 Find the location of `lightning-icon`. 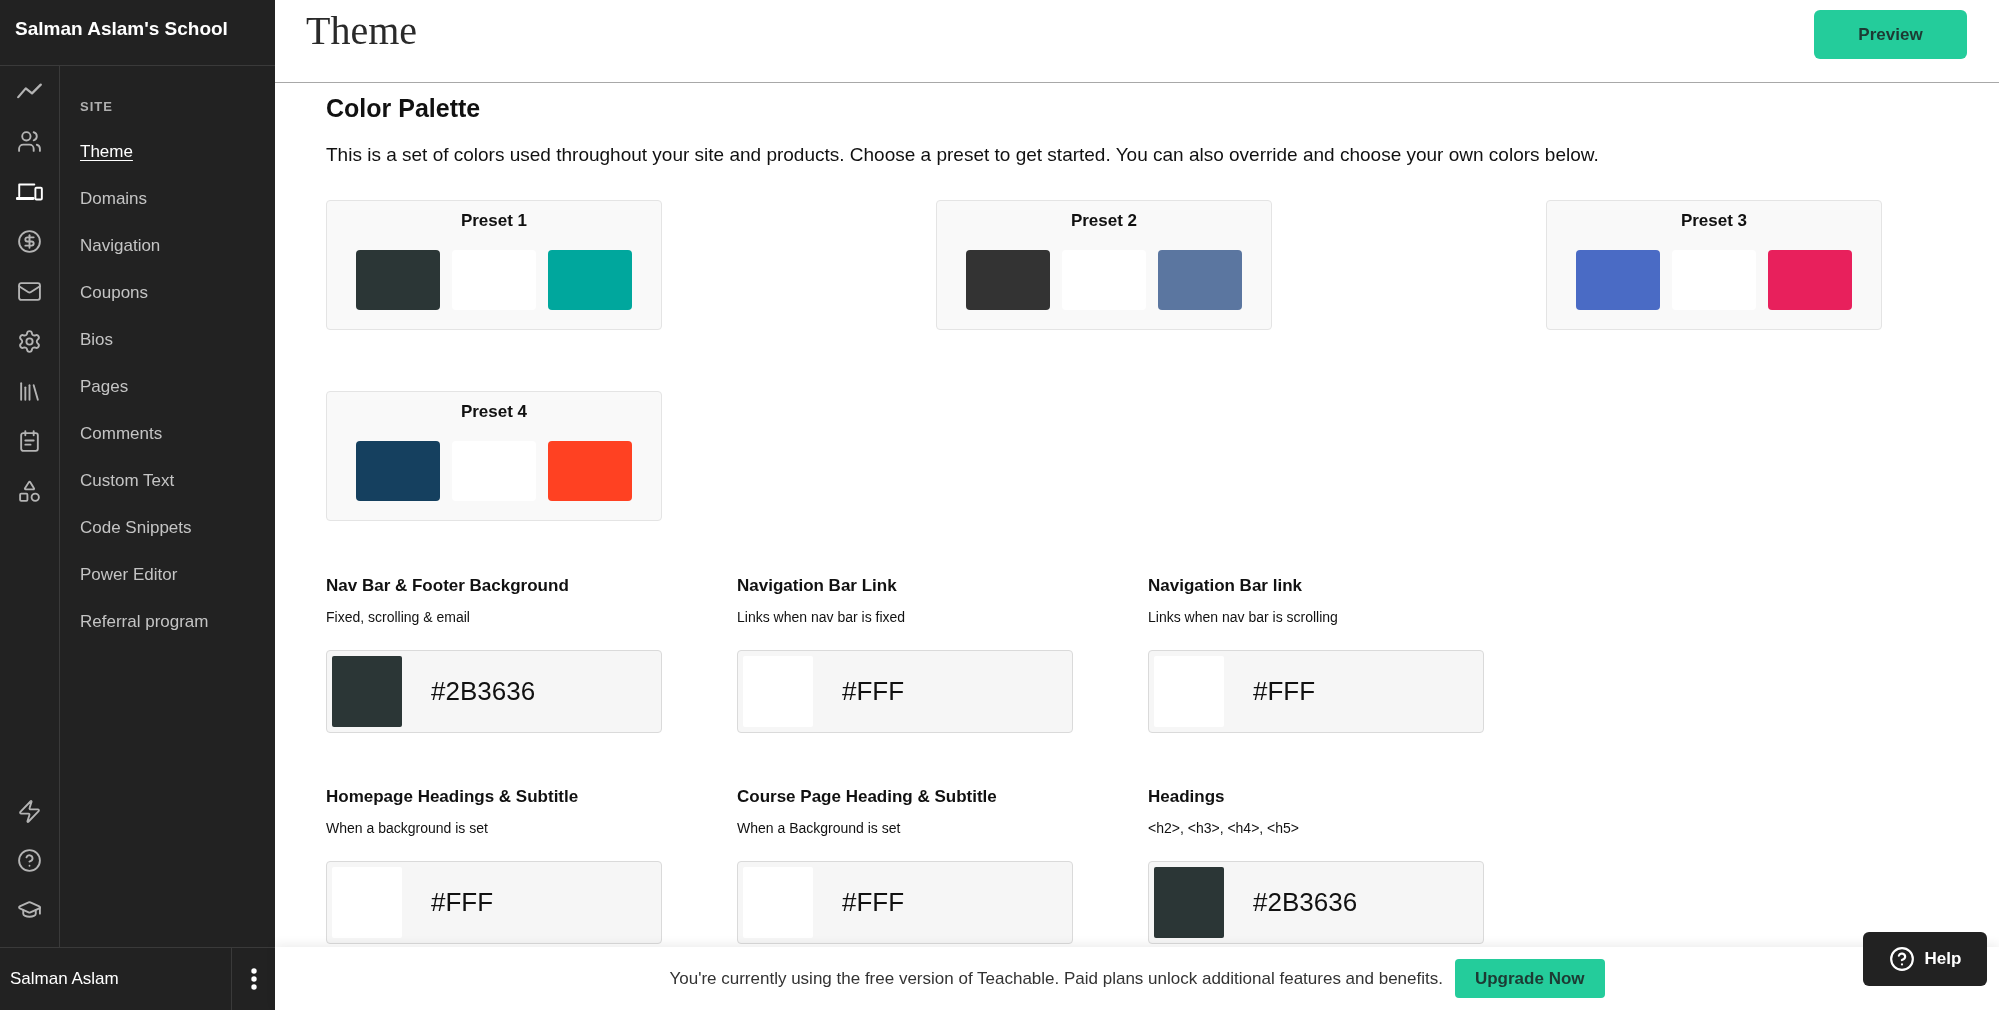

lightning-icon is located at coordinates (29, 811).